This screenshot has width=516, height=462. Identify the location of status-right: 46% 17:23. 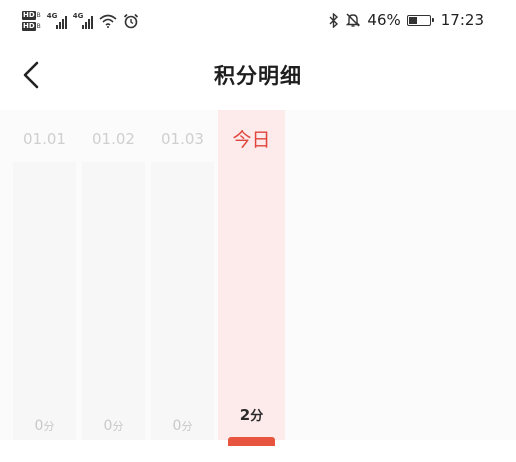
(406, 20).